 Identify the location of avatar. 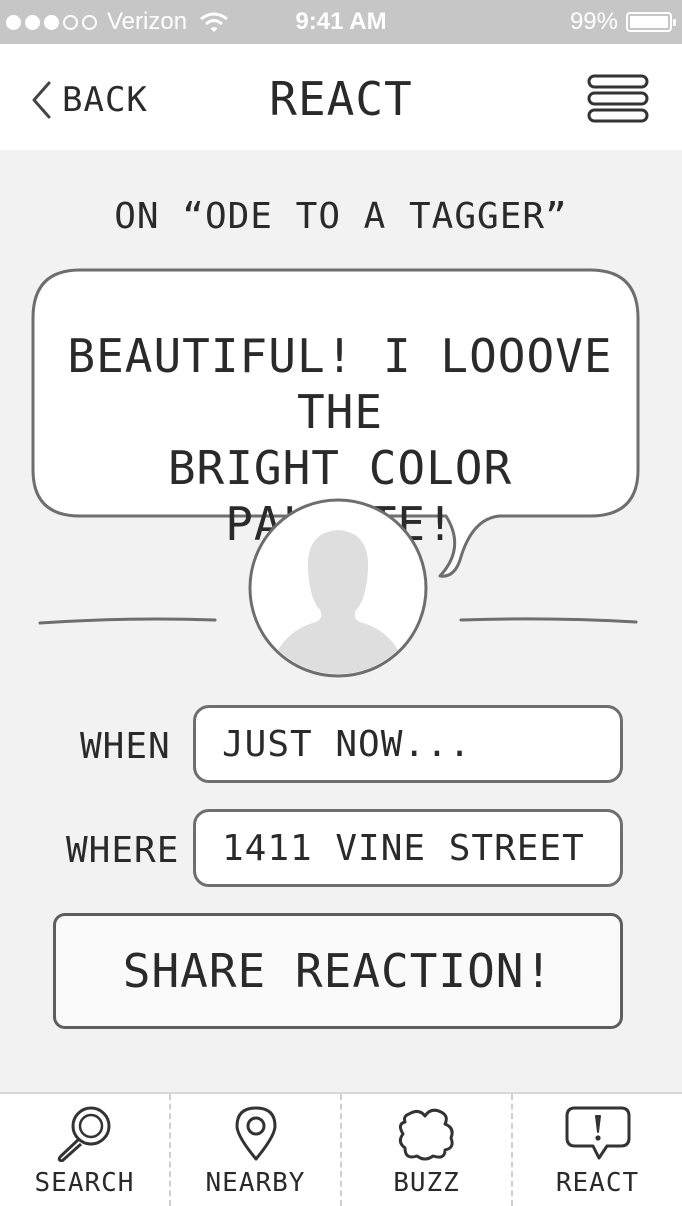
(338, 588).